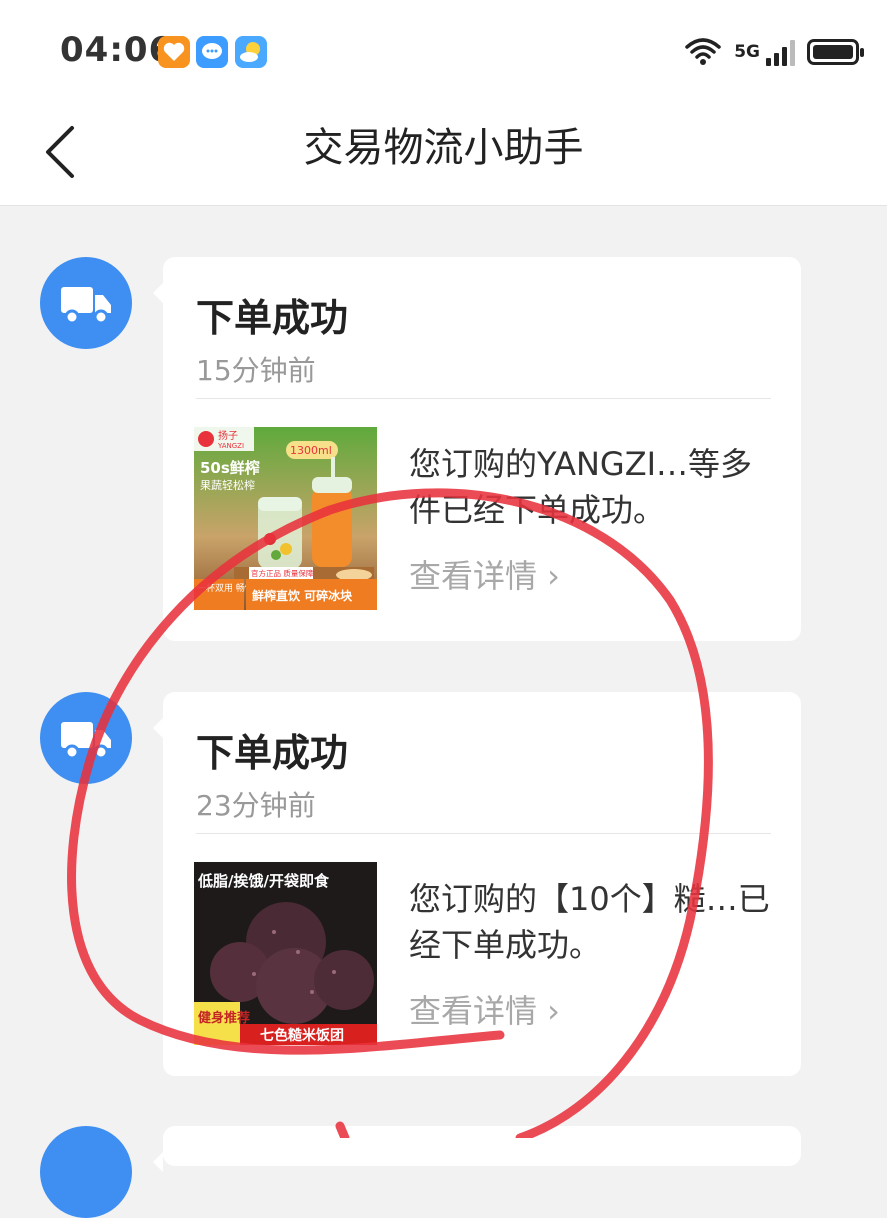 The width and height of the screenshot is (887, 1218). I want to click on status-right-group: 5G, so click(774, 52).